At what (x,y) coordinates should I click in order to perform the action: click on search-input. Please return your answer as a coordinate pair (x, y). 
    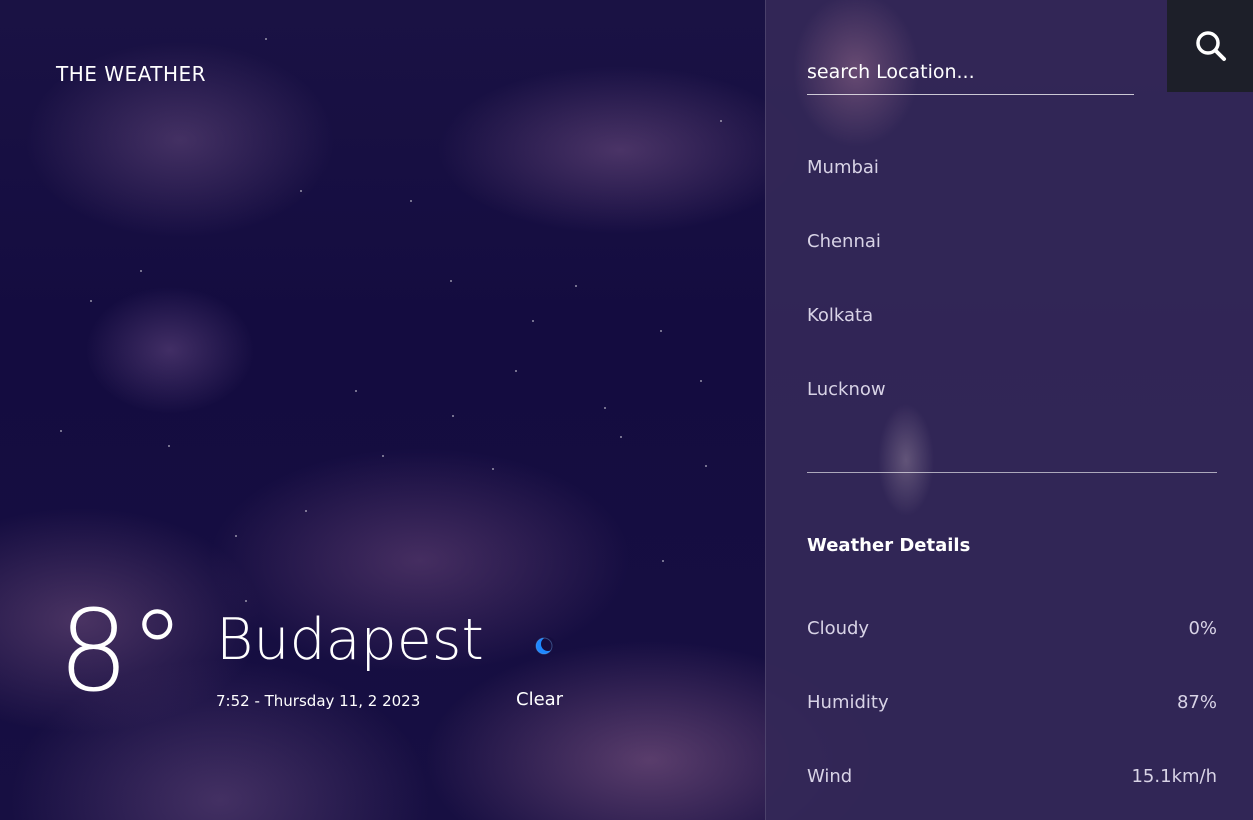
    Looking at the image, I should click on (970, 72).